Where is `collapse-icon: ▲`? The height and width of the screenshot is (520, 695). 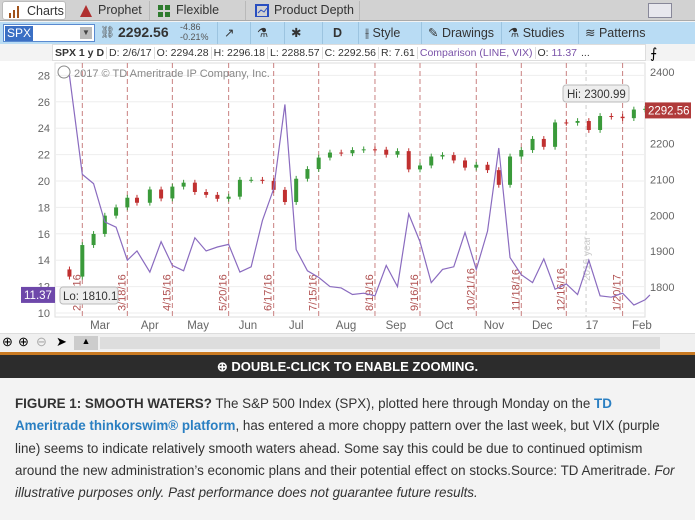
collapse-icon: ▲ is located at coordinates (86, 343).